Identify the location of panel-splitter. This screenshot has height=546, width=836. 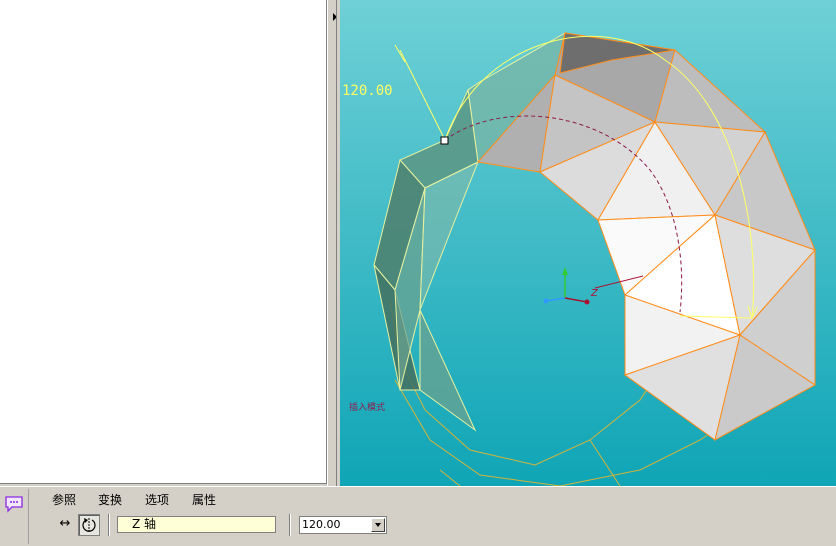
(333, 243).